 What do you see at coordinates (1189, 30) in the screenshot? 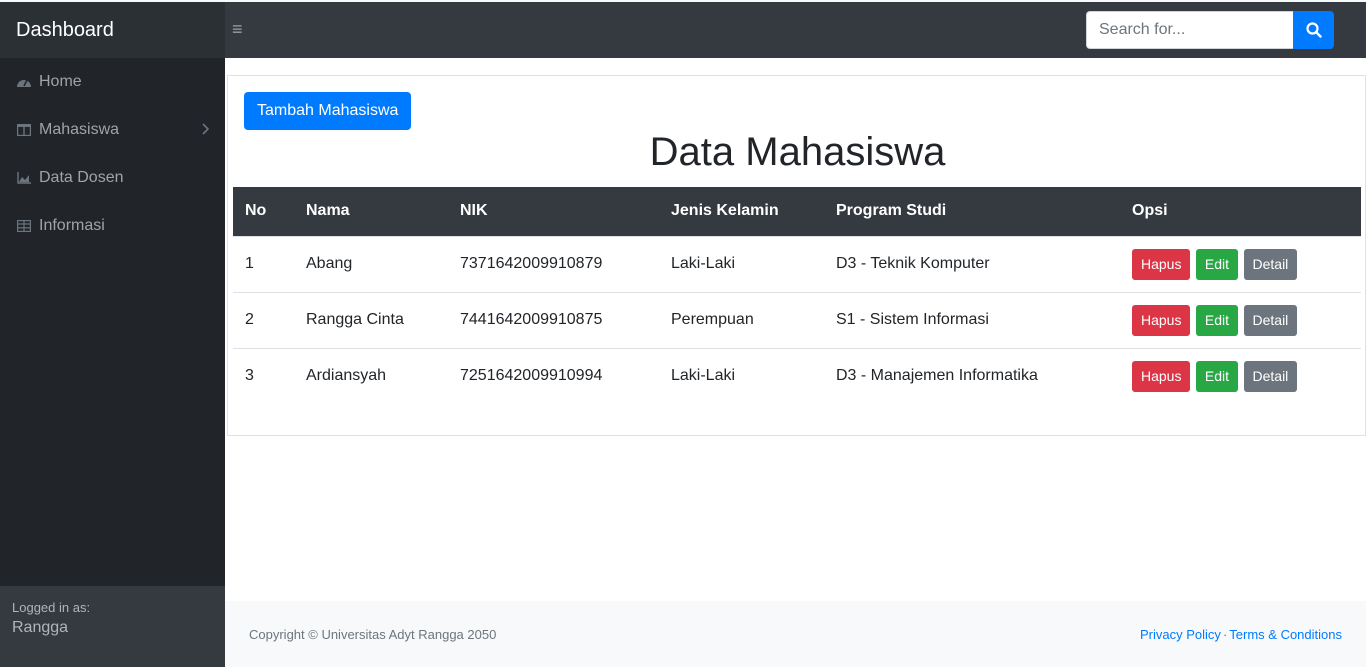
I see `search-input` at bounding box center [1189, 30].